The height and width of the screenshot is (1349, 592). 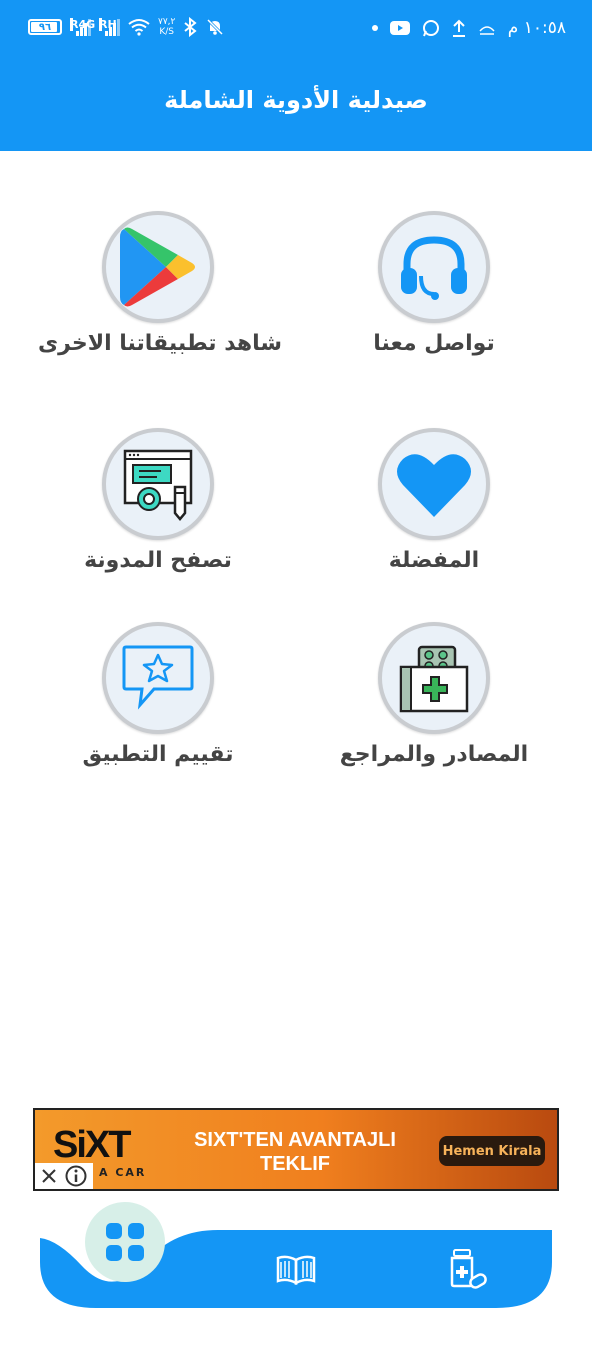 What do you see at coordinates (492, 1151) in the screenshot?
I see `ad-cta-button: Hemen Kirala` at bounding box center [492, 1151].